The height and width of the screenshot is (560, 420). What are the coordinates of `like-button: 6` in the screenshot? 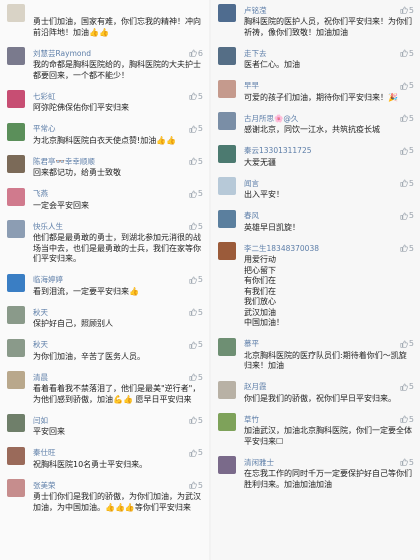 It's located at (196, 53).